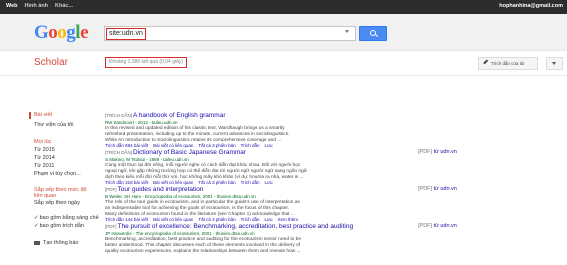  What do you see at coordinates (288, 219) in the screenshot?
I see `more-link: Xem thêm` at bounding box center [288, 219].